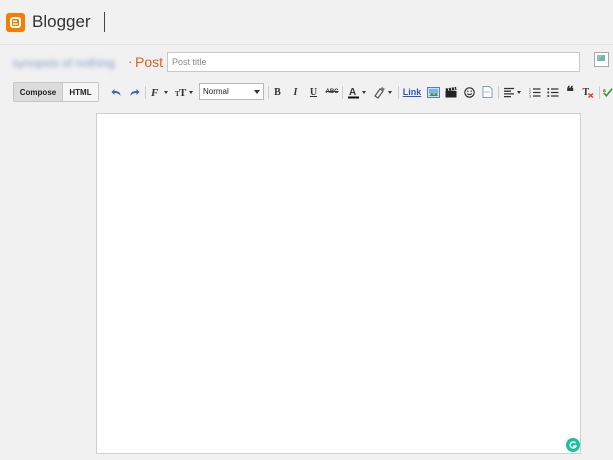 This screenshot has width=613, height=460. Describe the element at coordinates (530, 96) in the screenshot. I see `svg-text: 3` at that location.